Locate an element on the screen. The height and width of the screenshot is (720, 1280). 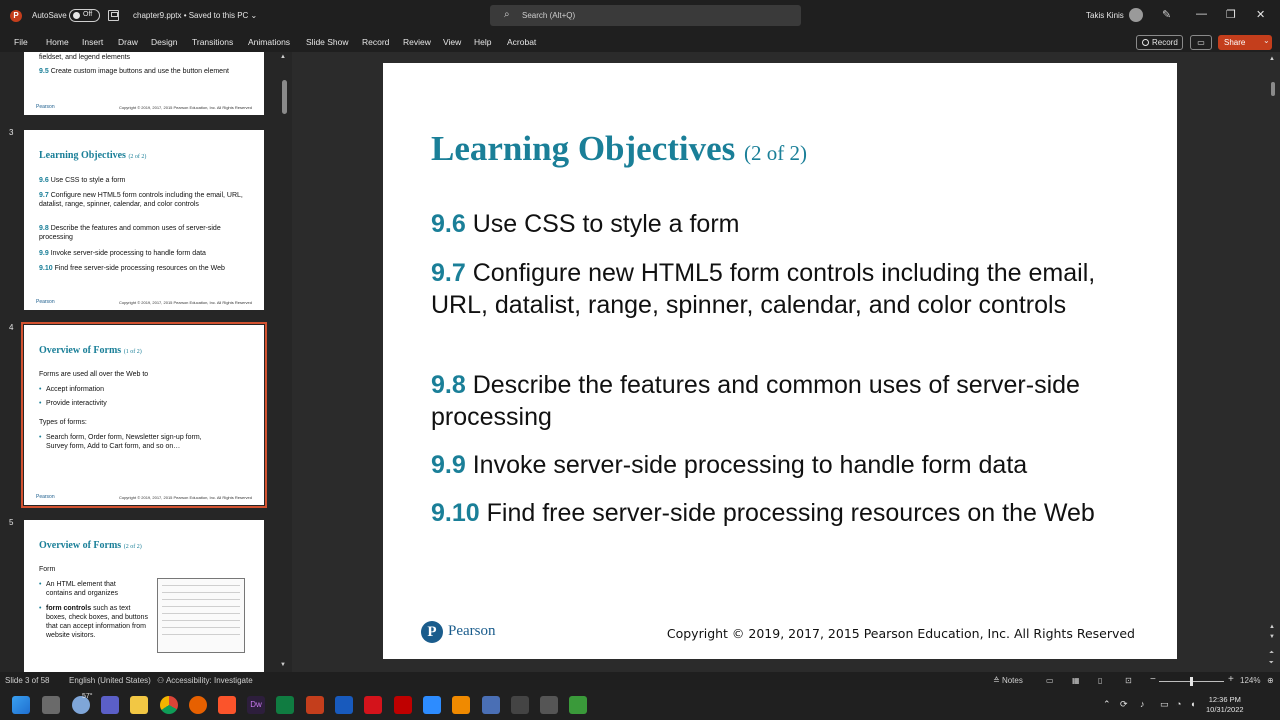
firefox-icon is located at coordinates (198, 705).